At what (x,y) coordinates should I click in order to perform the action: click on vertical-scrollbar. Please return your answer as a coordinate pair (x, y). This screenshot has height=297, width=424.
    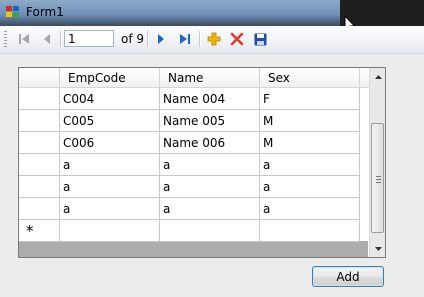
    Looking at the image, I should click on (377, 162).